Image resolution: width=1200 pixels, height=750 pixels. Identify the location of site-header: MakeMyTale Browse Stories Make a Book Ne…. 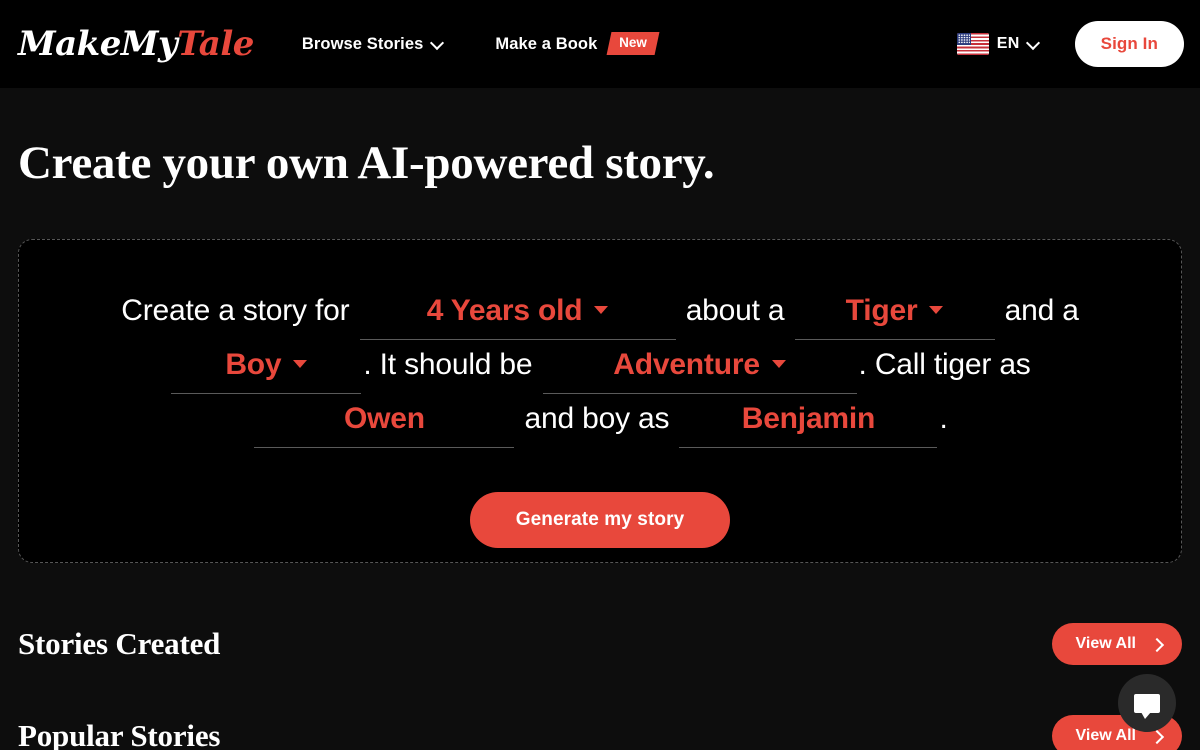
(600, 44).